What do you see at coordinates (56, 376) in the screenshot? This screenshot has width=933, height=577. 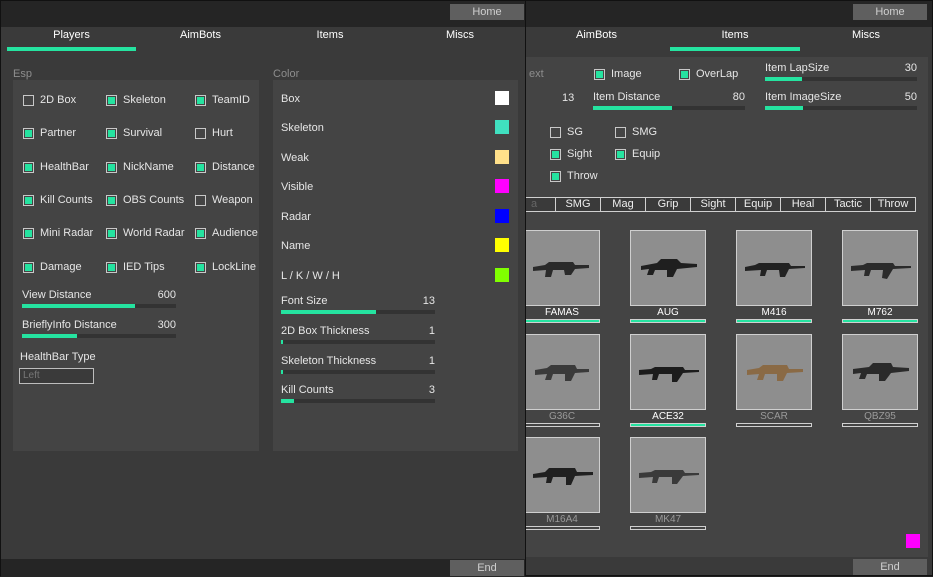 I see `healthbar-type-select: Left` at bounding box center [56, 376].